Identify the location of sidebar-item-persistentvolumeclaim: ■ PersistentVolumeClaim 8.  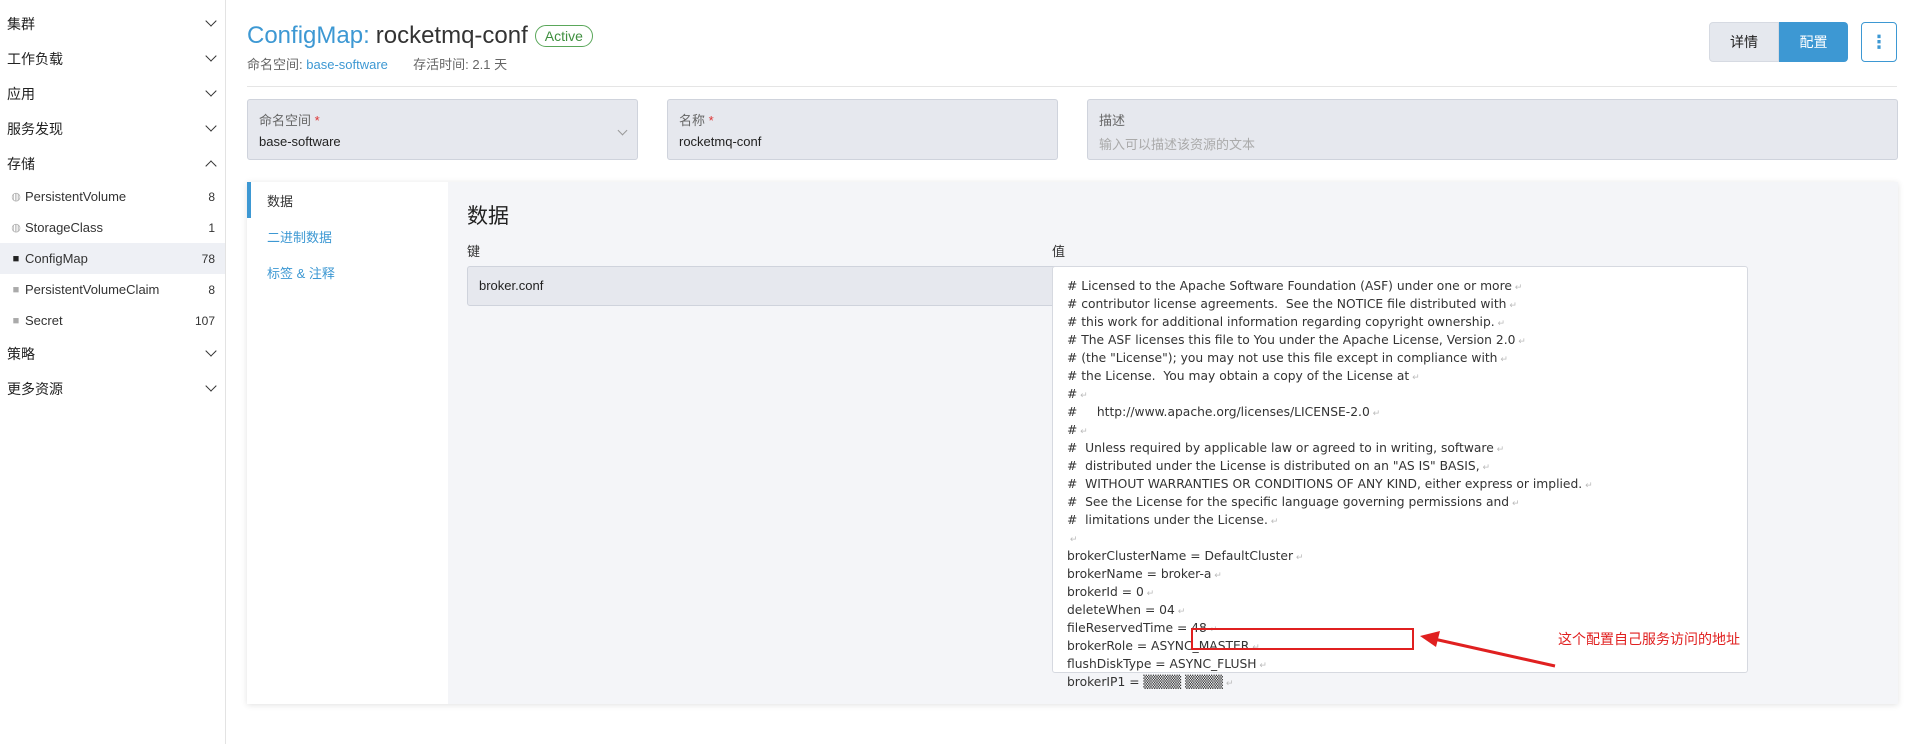
(112, 289).